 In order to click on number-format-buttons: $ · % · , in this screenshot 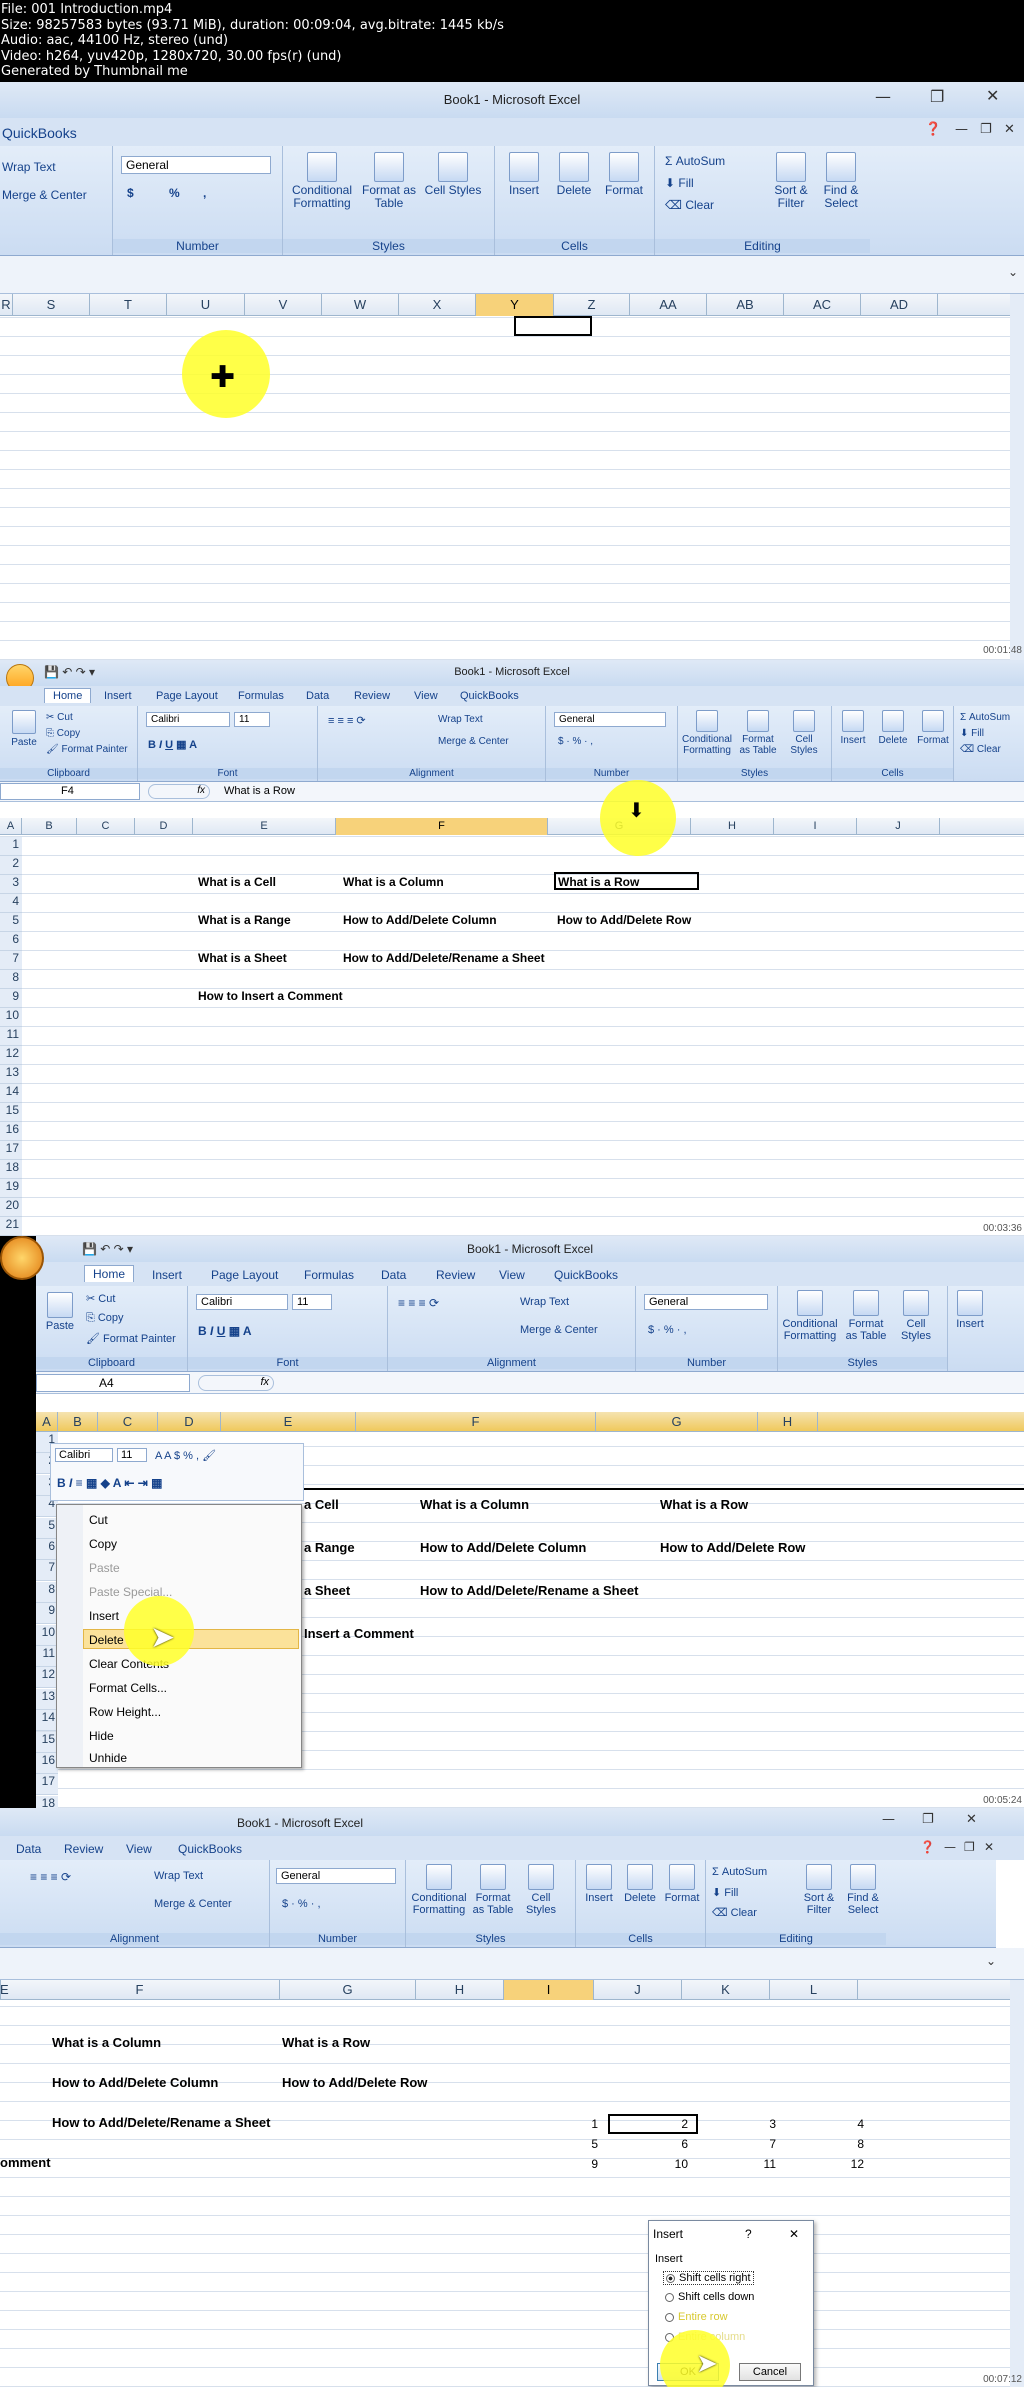, I will do `click(575, 741)`.